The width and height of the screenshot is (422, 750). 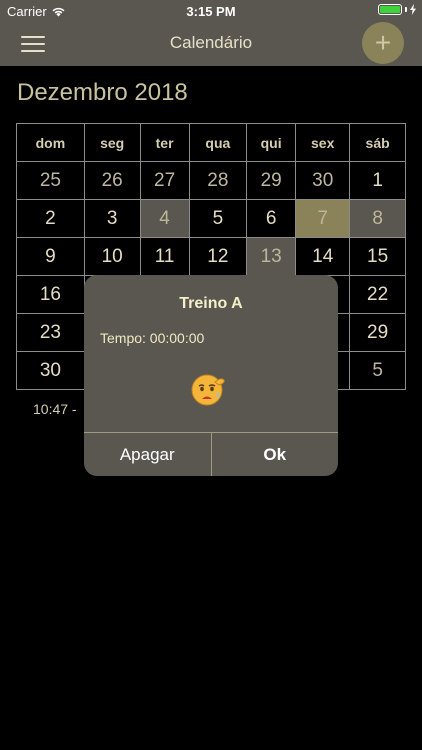 What do you see at coordinates (112, 142) in the screenshot?
I see `weekday-header: seg` at bounding box center [112, 142].